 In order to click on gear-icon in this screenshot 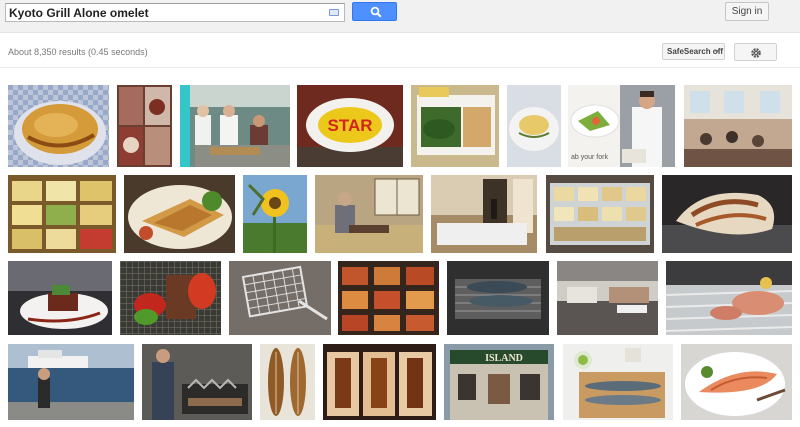, I will do `click(756, 53)`.